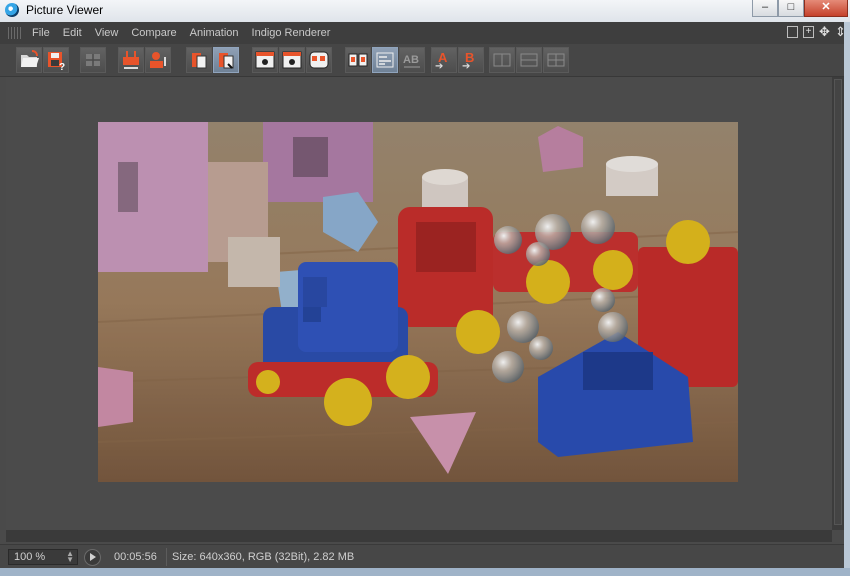  I want to click on ab-split-icon, so click(502, 60).